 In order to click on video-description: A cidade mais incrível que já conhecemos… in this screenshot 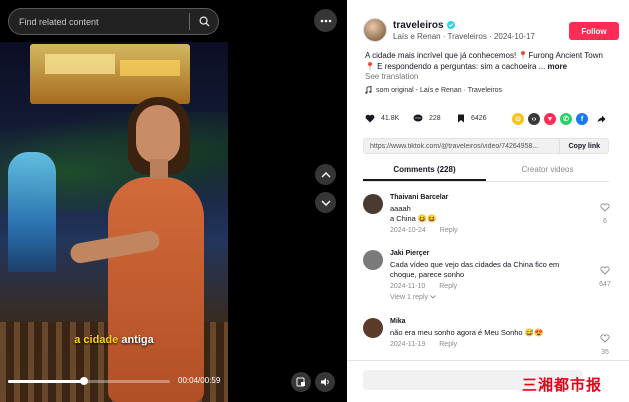, I will do `click(489, 61)`.